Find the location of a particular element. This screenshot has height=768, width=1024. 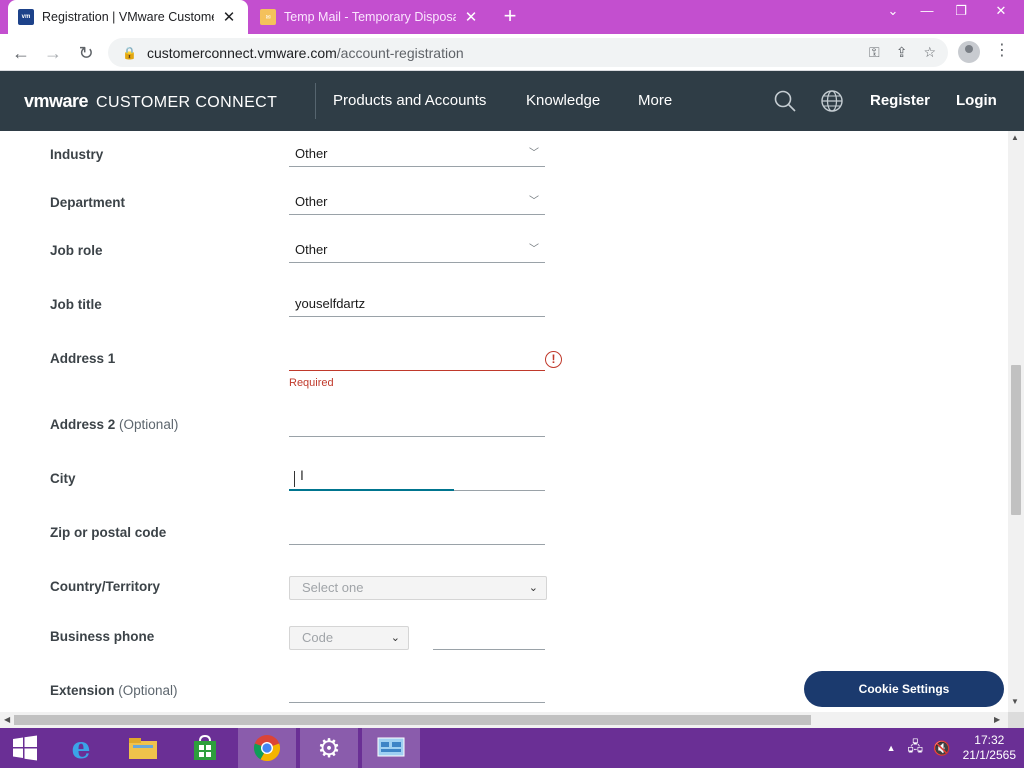

country-label: Country/Territory is located at coordinates (105, 586).